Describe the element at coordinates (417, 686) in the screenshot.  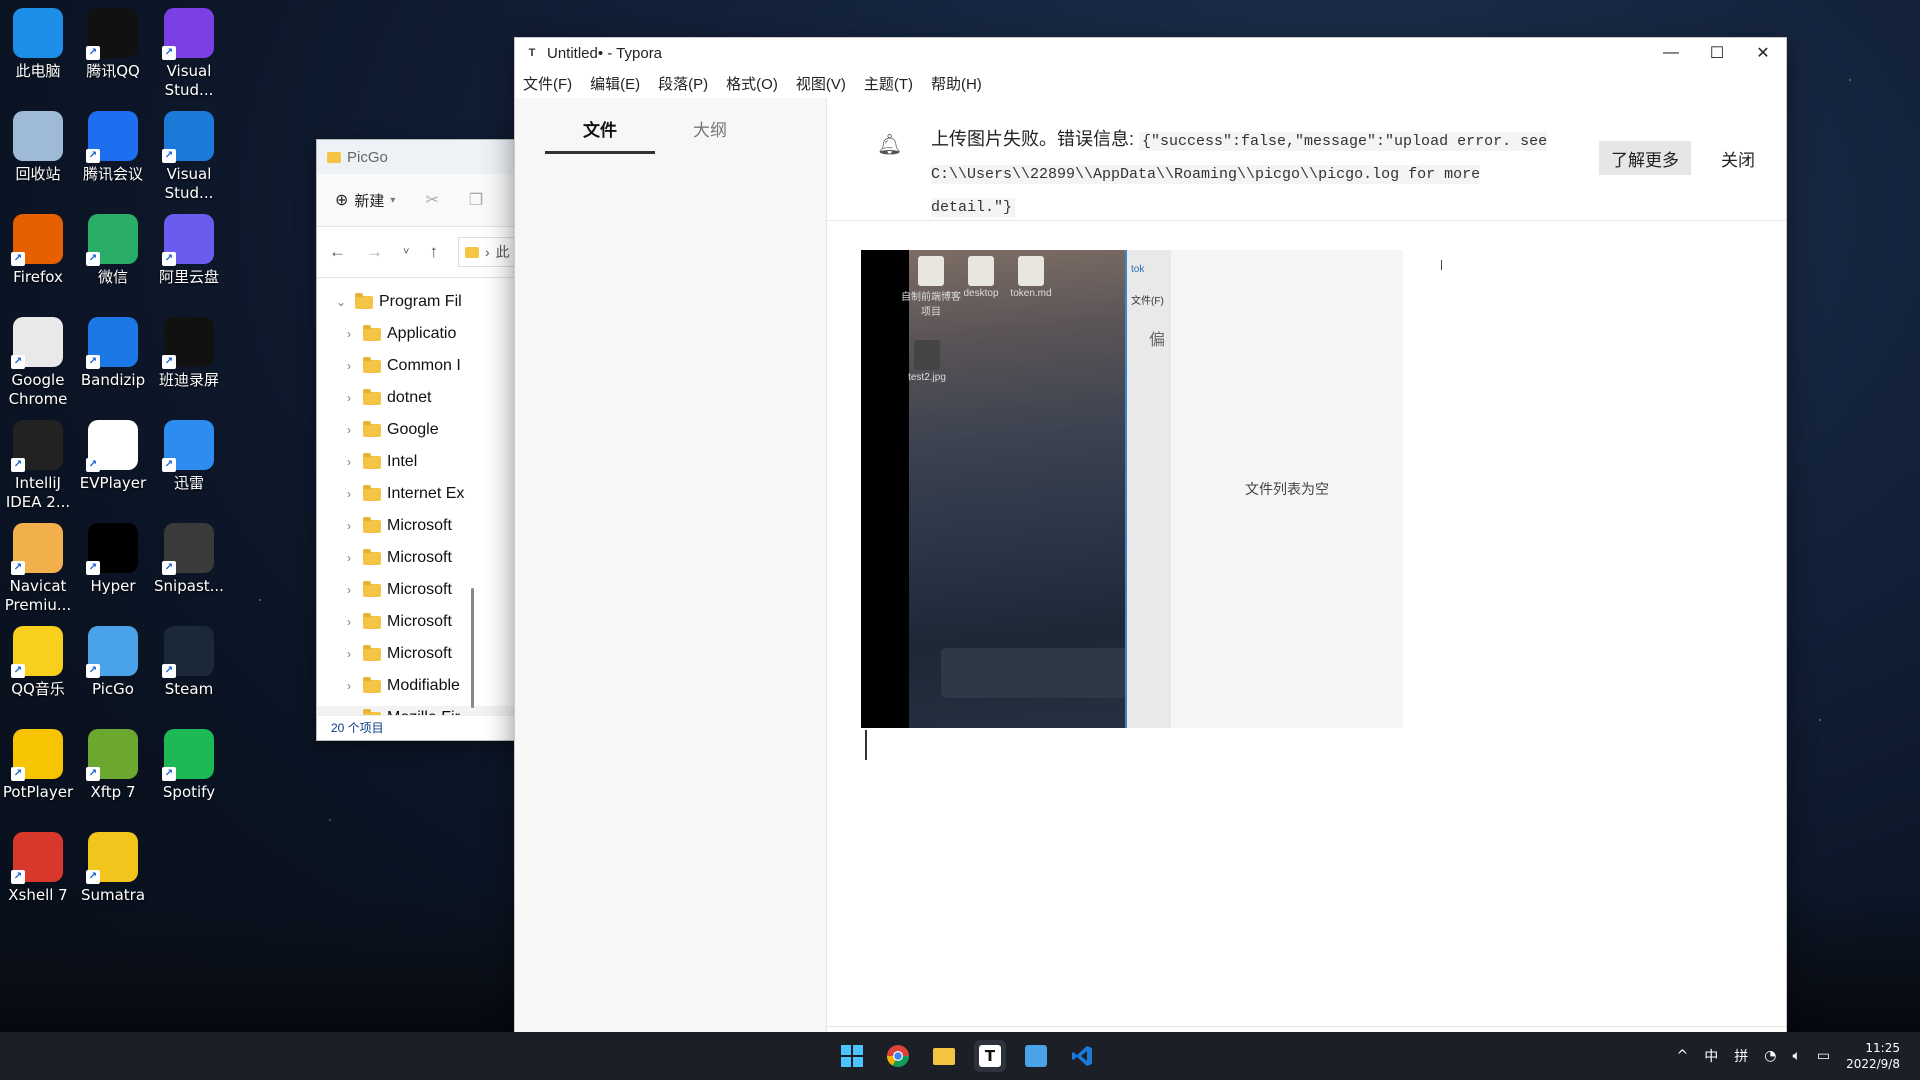
I see `tree-item: › Modifiable` at that location.